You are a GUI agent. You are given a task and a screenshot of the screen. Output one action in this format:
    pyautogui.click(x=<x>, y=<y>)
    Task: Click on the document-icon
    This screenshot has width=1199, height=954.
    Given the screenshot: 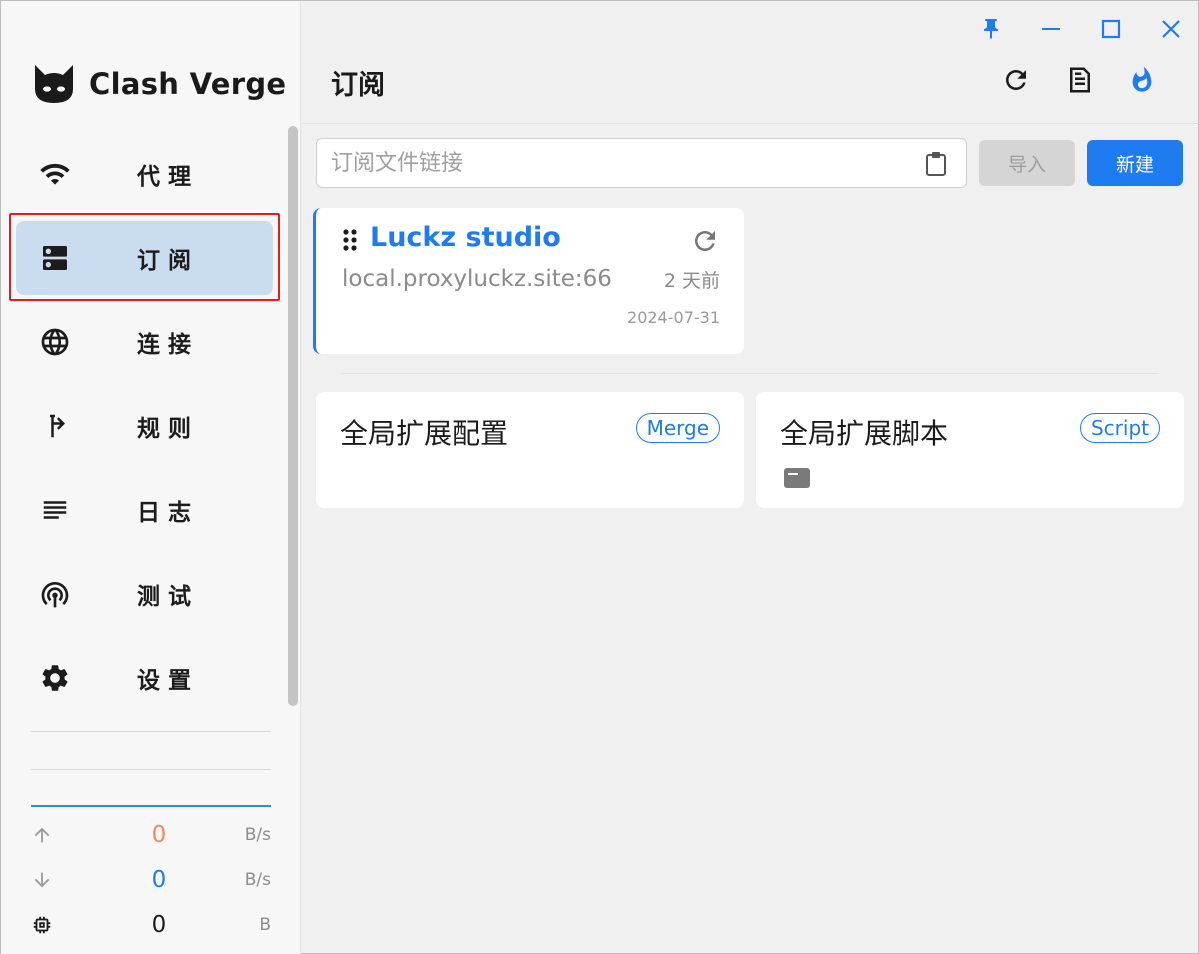 What is the action you would take?
    pyautogui.click(x=1080, y=80)
    